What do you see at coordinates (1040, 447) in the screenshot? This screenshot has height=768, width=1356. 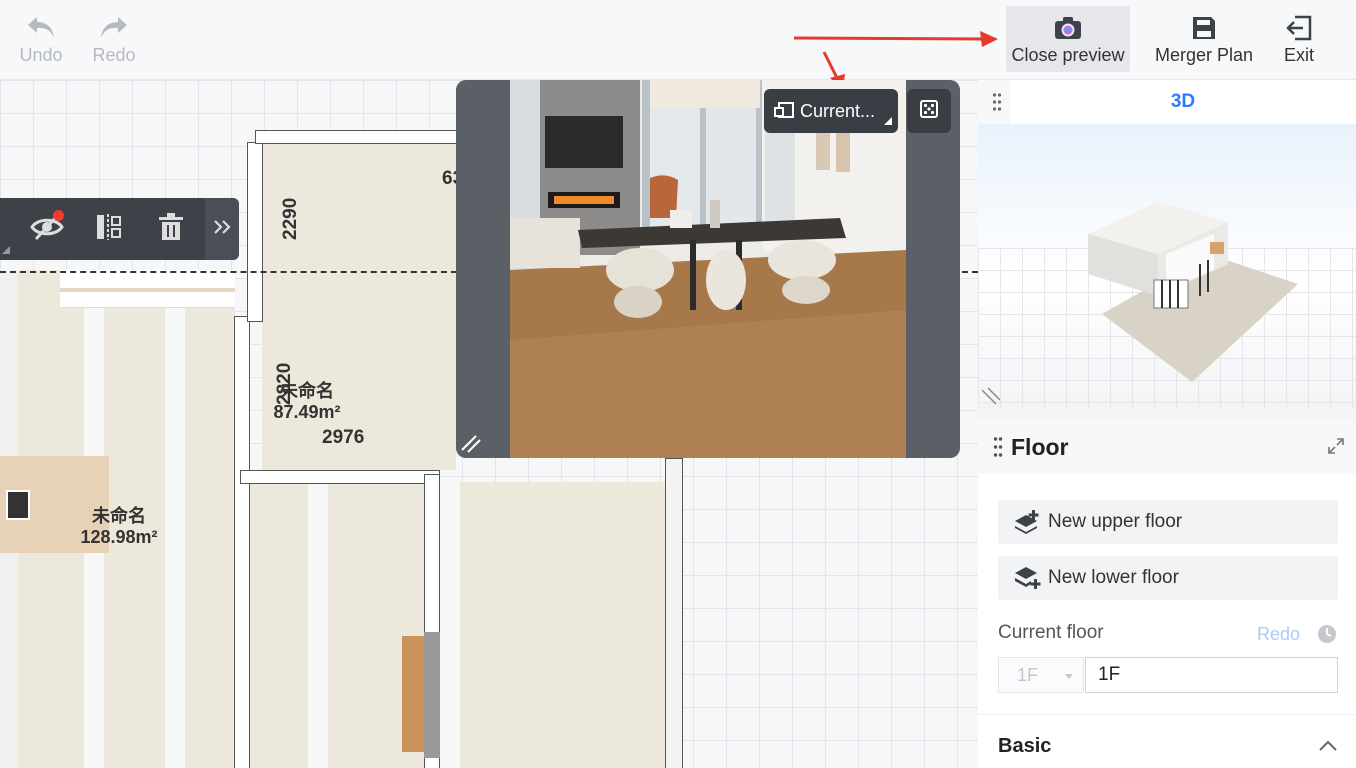 I see `floor-panel-title: Floor` at bounding box center [1040, 447].